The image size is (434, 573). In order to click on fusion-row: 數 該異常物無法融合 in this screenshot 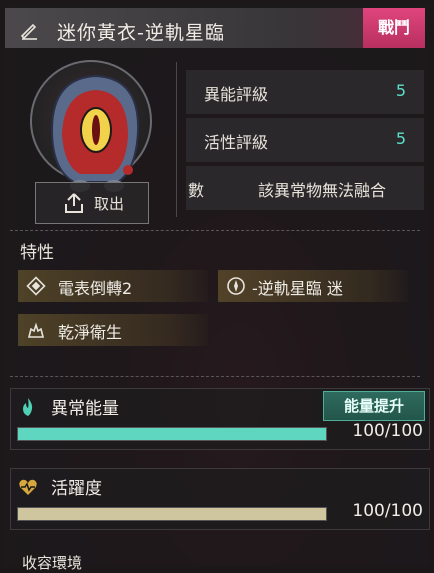, I will do `click(305, 188)`.